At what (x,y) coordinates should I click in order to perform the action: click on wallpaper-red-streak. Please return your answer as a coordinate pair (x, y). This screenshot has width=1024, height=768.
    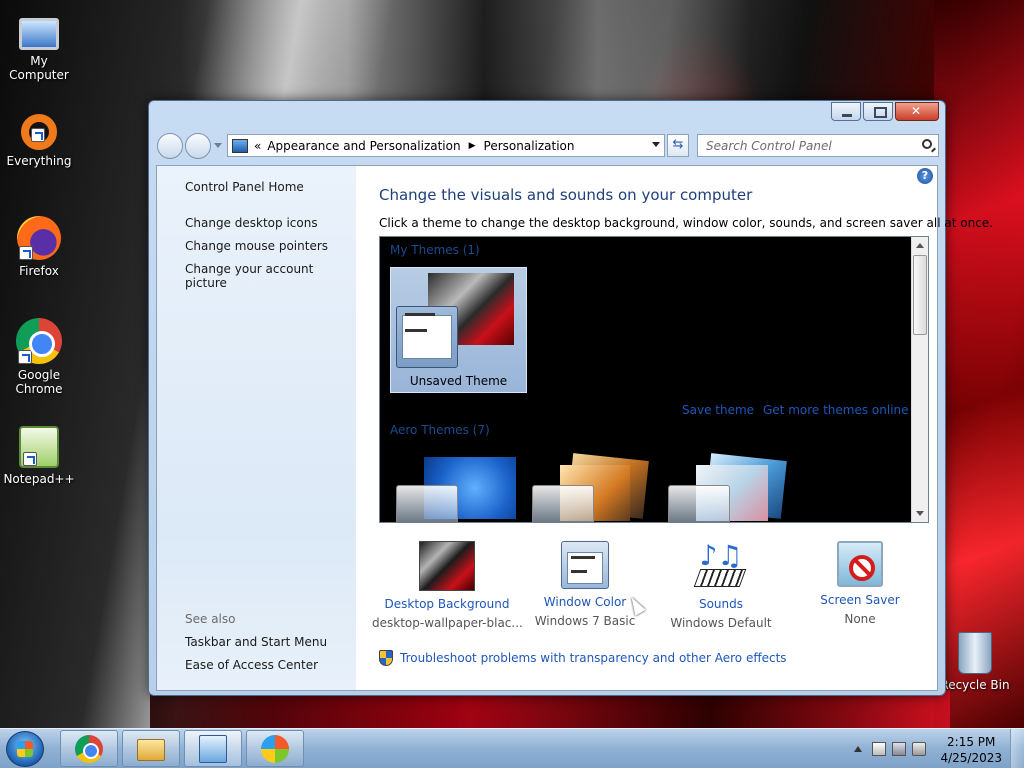
    Looking at the image, I should click on (979, 365).